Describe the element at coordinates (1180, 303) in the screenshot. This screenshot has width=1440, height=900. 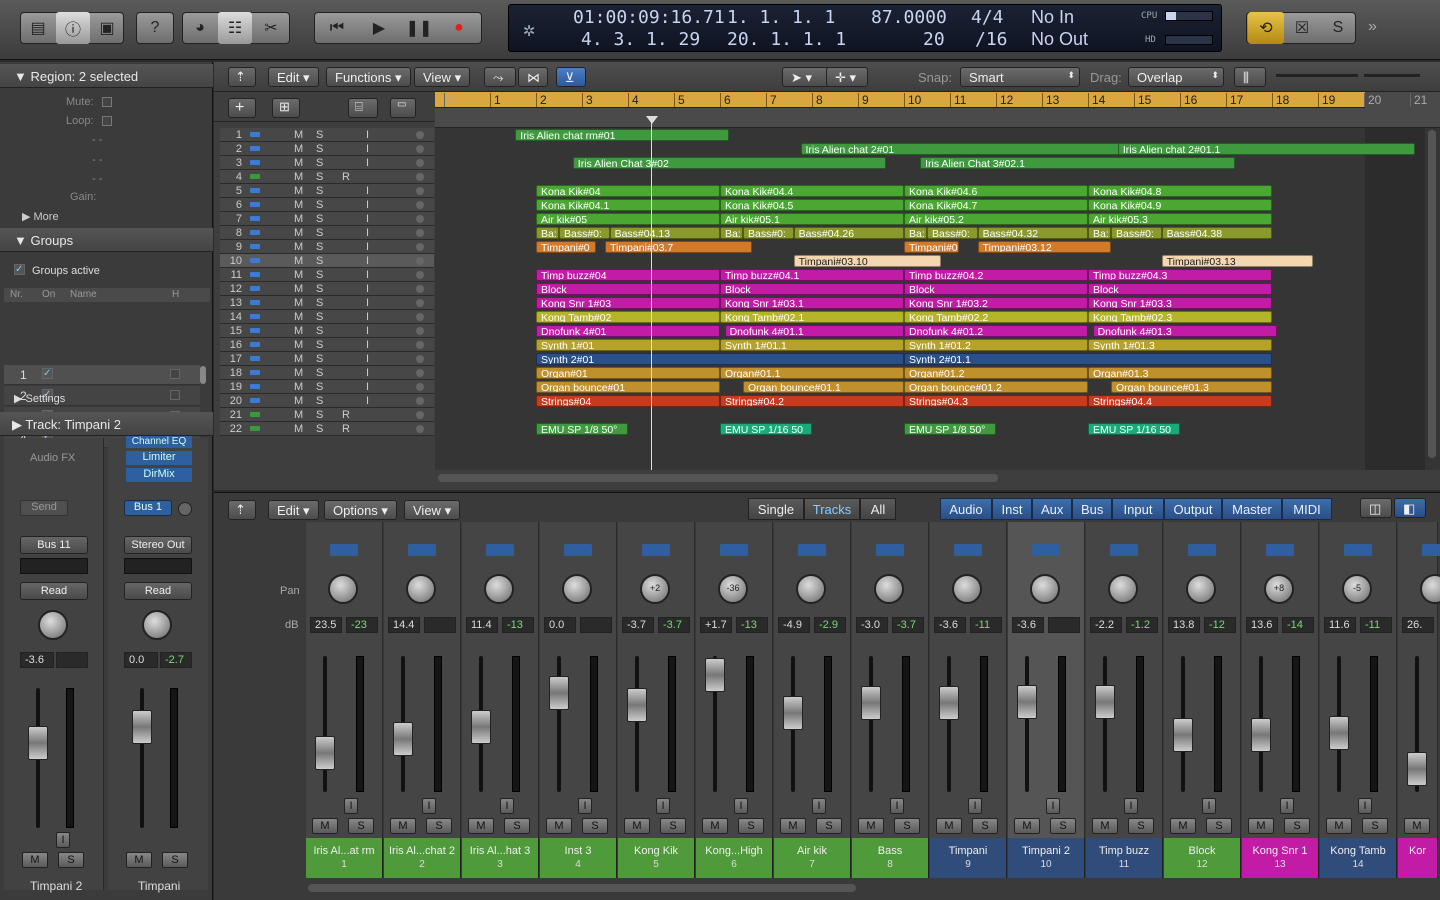
I see `region: Kong Snr 1#03.3` at that location.